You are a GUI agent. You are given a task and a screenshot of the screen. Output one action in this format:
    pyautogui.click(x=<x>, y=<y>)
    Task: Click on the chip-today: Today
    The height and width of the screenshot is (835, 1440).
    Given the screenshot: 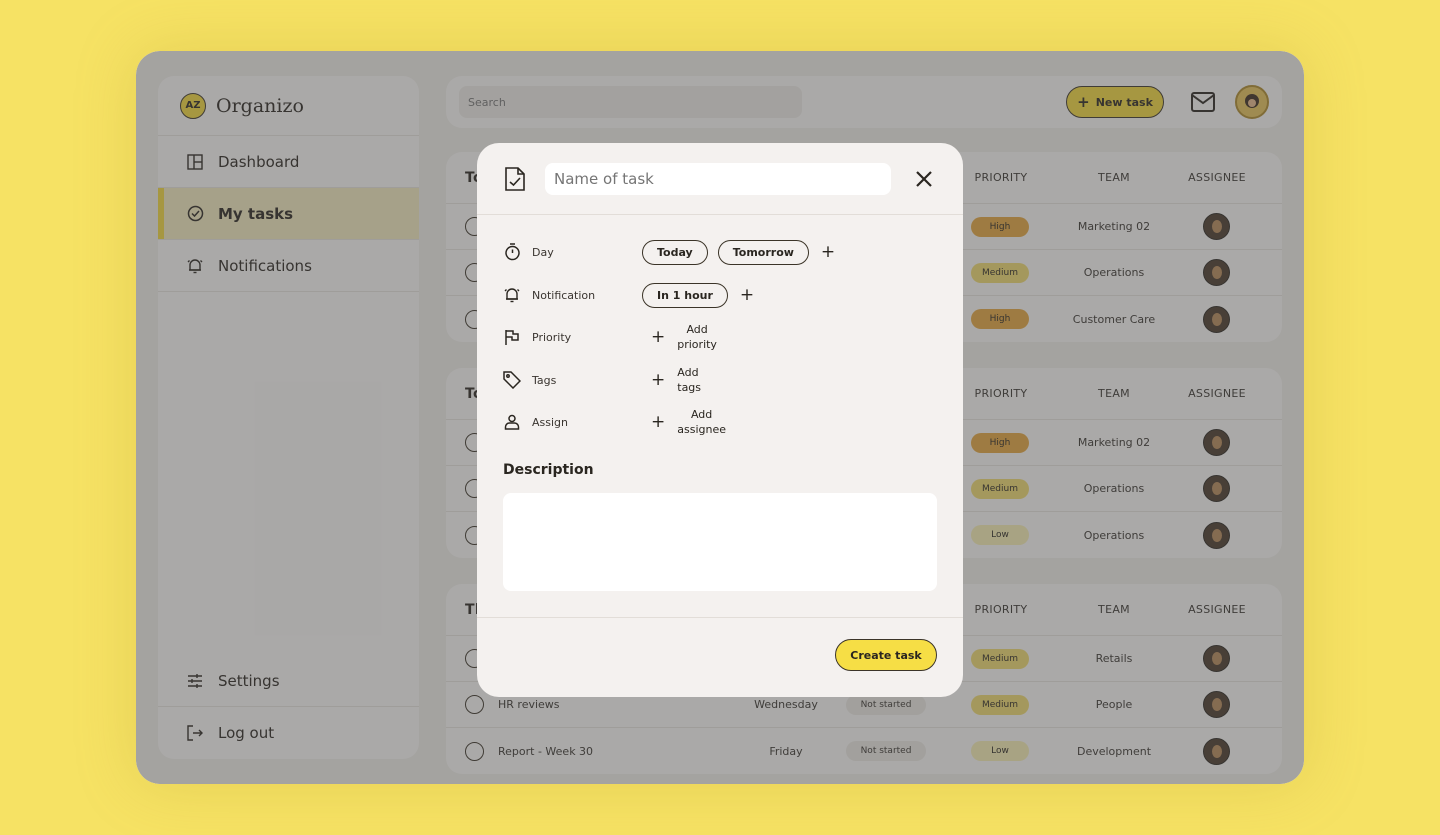 What is the action you would take?
    pyautogui.click(x=675, y=252)
    